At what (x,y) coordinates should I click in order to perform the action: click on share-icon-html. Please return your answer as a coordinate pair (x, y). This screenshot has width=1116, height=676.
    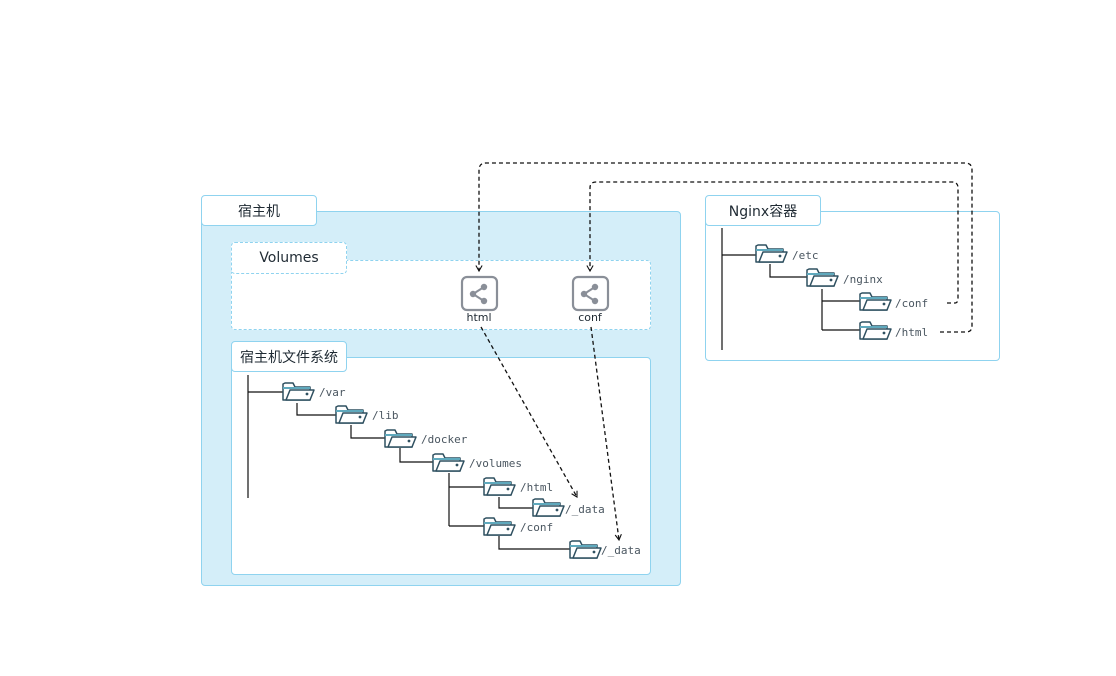
    Looking at the image, I should click on (479, 293).